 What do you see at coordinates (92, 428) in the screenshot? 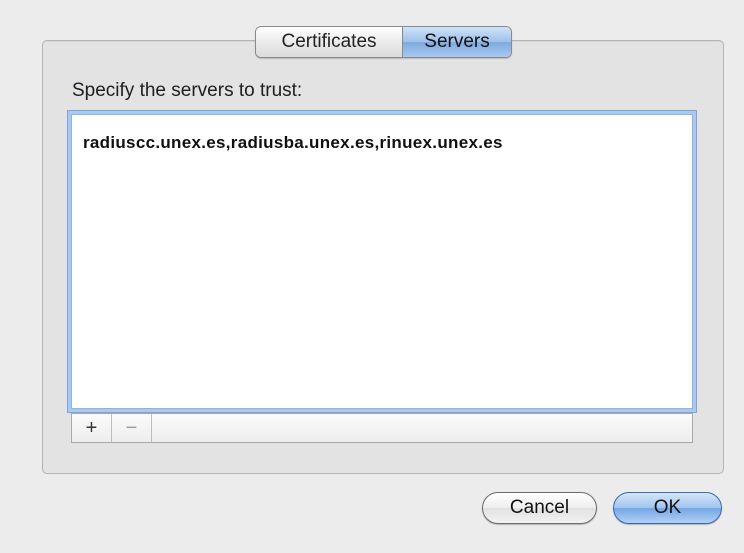
I see `add-server-button: +` at bounding box center [92, 428].